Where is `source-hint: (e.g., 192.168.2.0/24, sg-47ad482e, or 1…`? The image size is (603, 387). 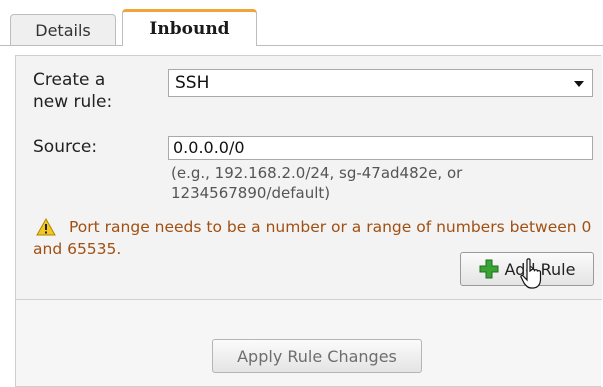 source-hint: (e.g., 192.168.2.0/24, sg-47ad482e, or 1… is located at coordinates (317, 183).